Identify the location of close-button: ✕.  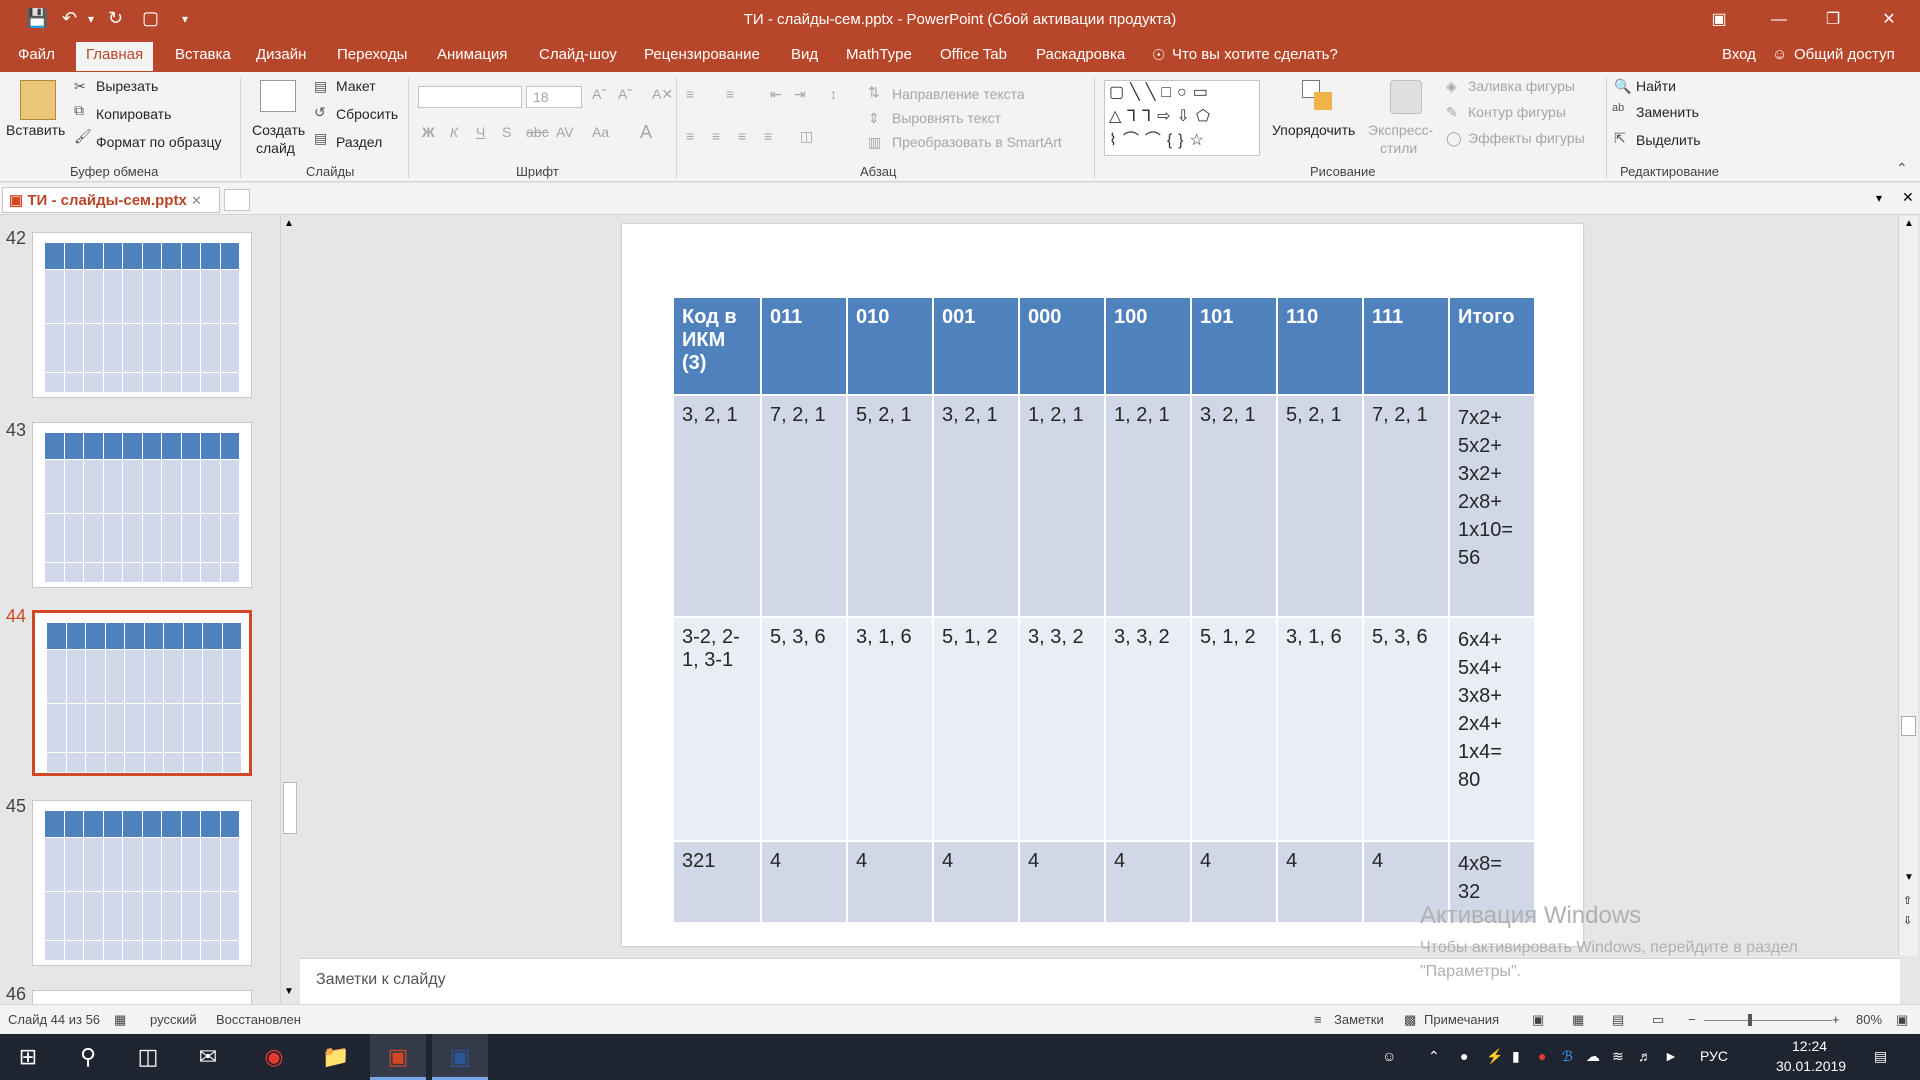
(1889, 20).